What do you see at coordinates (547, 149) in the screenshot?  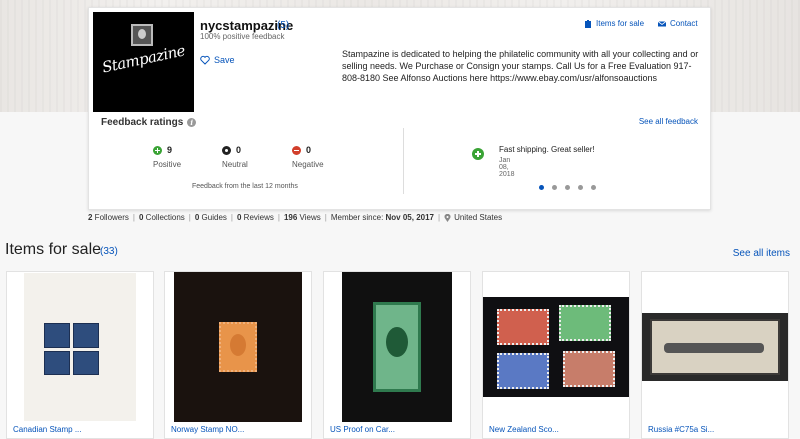 I see `comment-text: Fast shipping. Great seller!` at bounding box center [547, 149].